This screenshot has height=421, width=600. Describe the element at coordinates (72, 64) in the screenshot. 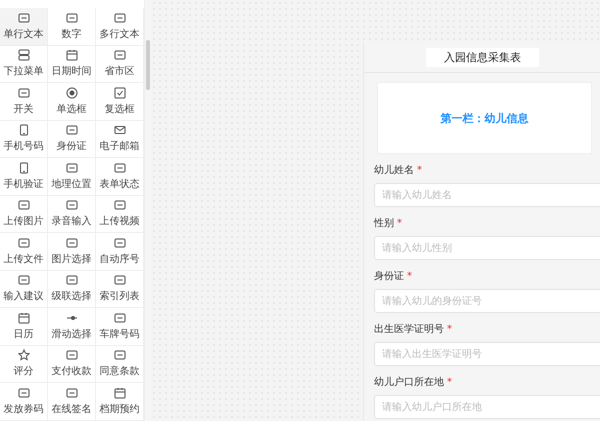

I see `palette-item: 日期时间` at that location.